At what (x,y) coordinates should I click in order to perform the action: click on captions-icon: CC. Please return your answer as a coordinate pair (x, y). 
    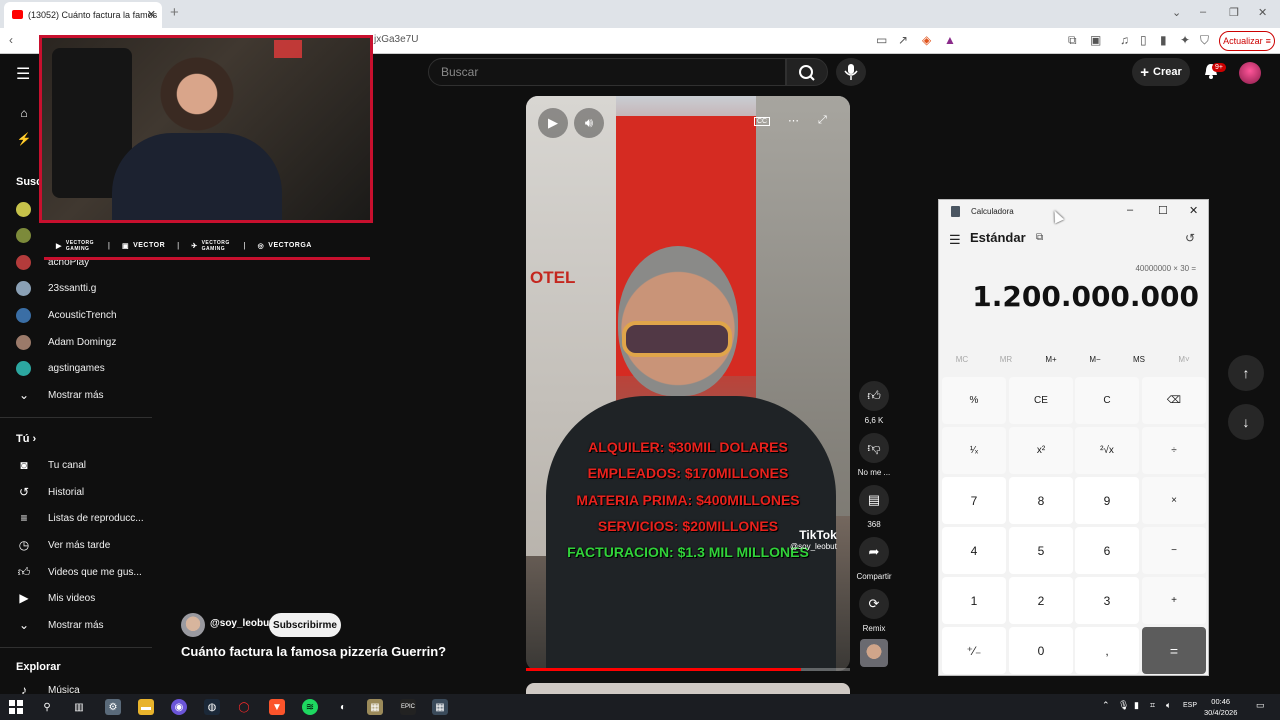
    Looking at the image, I should click on (762, 121).